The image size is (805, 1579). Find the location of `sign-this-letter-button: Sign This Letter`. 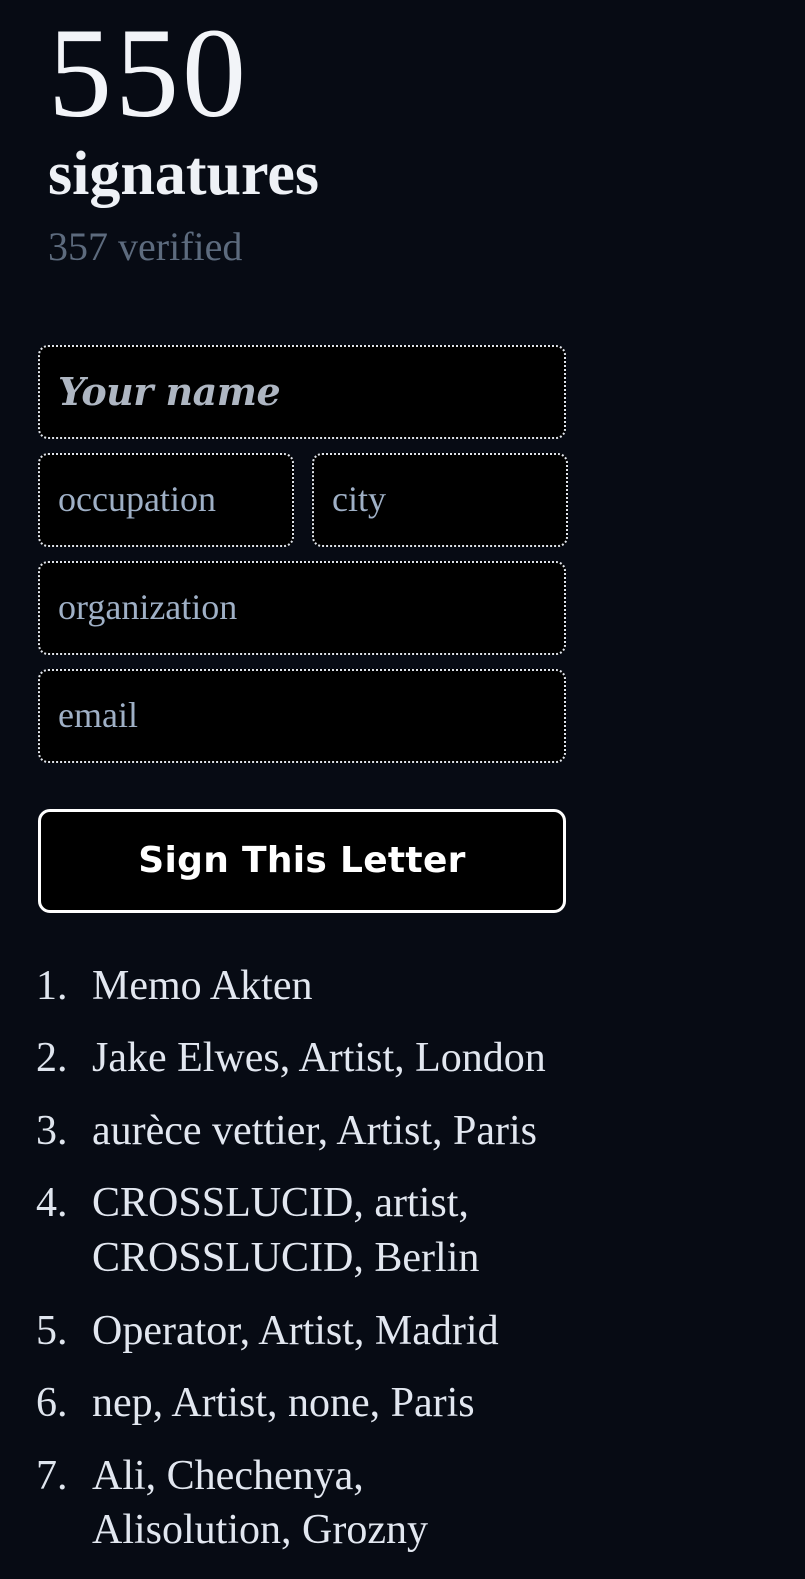

sign-this-letter-button: Sign This Letter is located at coordinates (302, 860).